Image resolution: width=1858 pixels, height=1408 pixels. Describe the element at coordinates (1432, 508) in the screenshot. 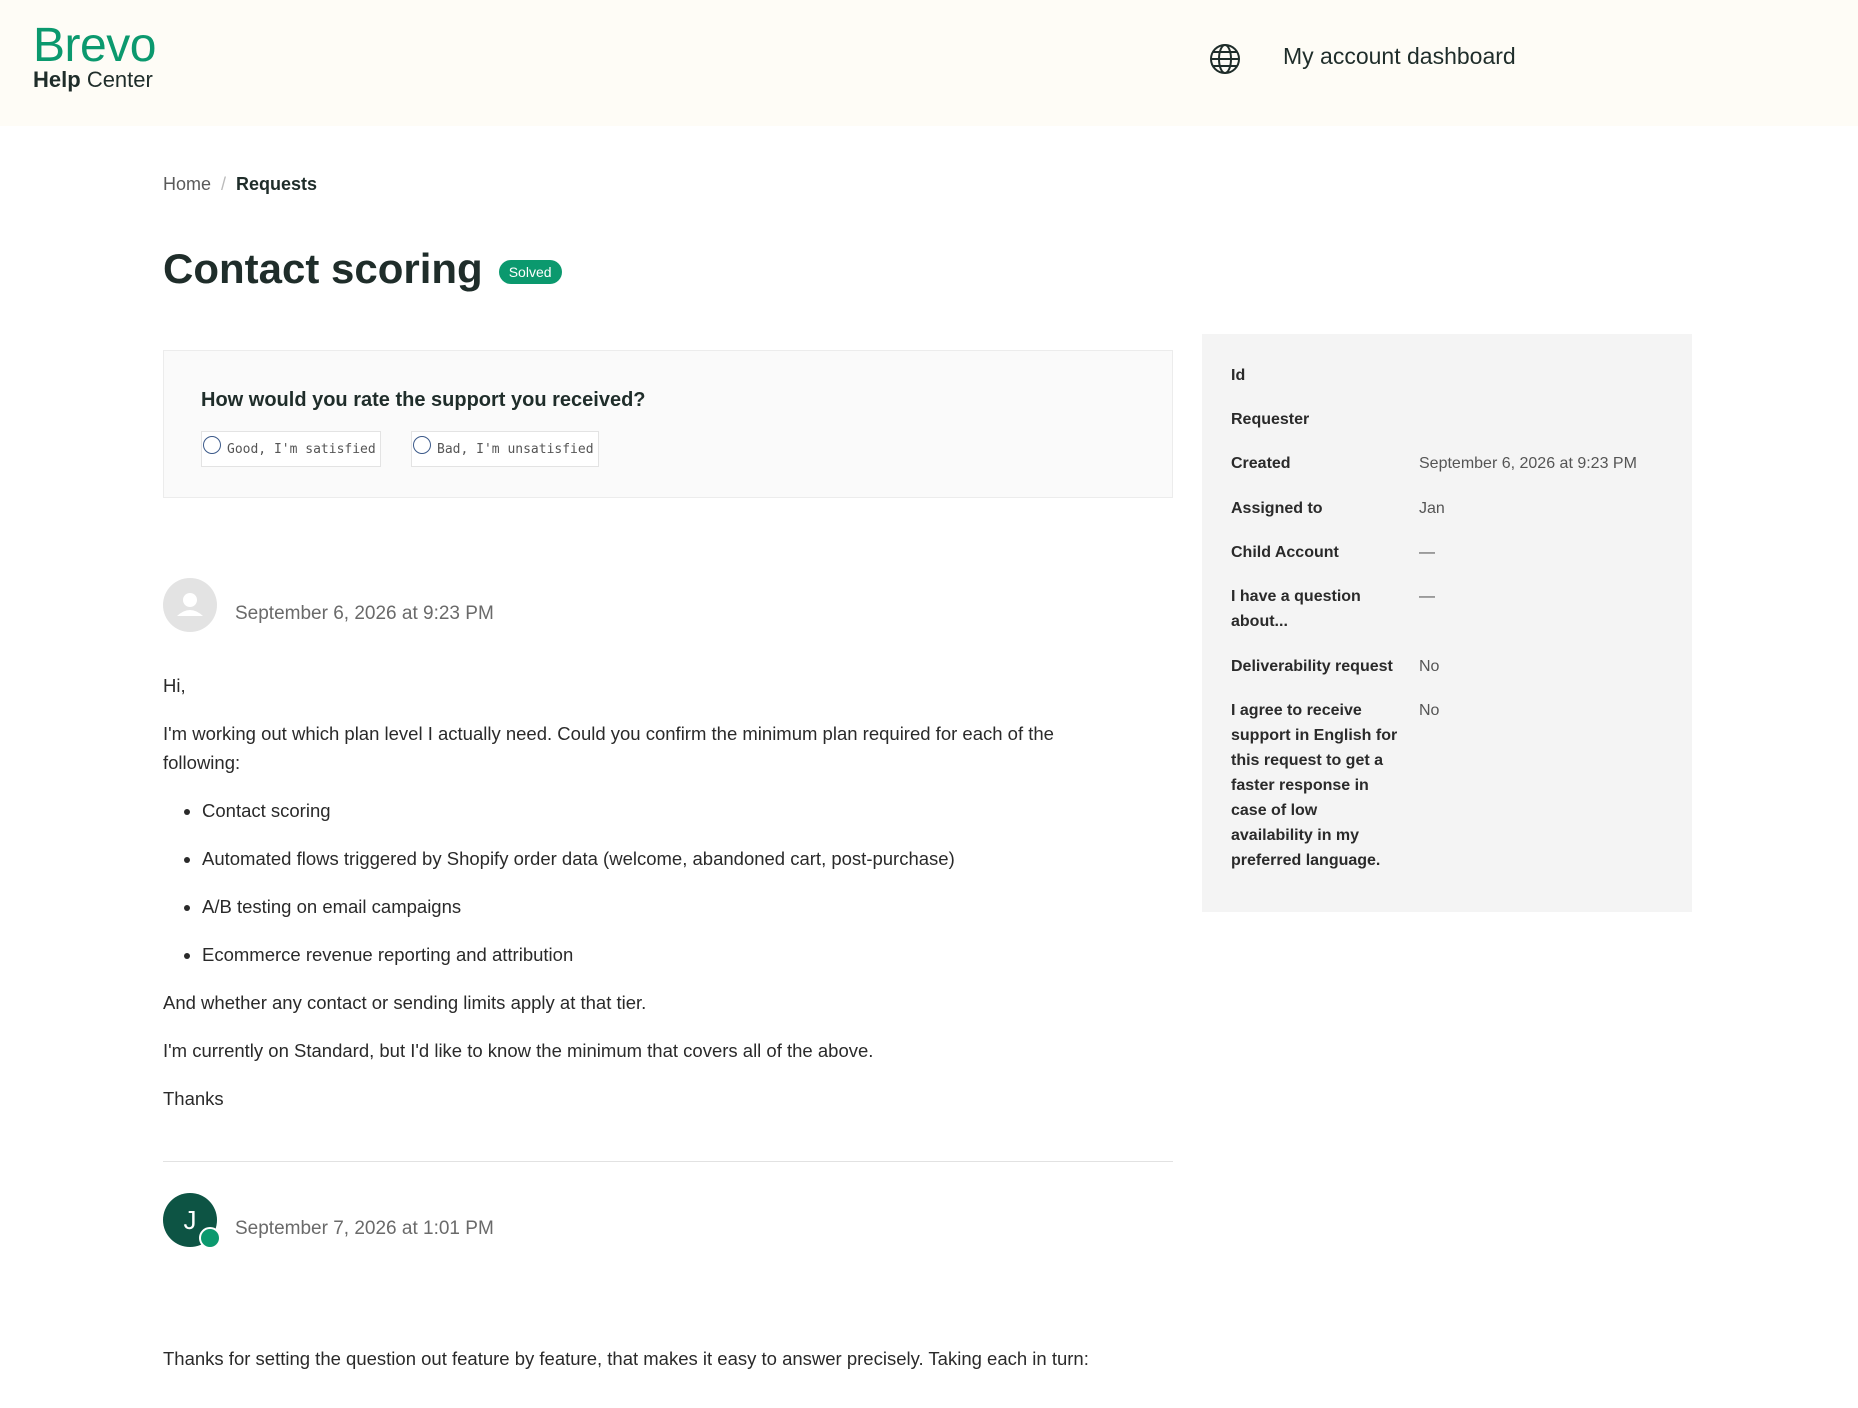

I see `detail-value: Jan` at that location.